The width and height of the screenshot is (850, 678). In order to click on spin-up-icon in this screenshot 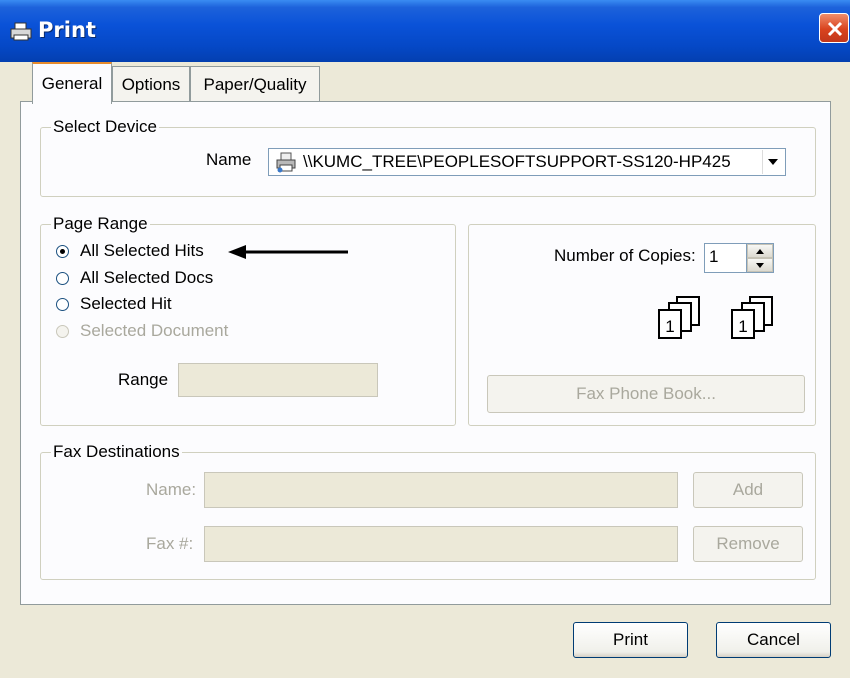, I will do `click(760, 251)`.